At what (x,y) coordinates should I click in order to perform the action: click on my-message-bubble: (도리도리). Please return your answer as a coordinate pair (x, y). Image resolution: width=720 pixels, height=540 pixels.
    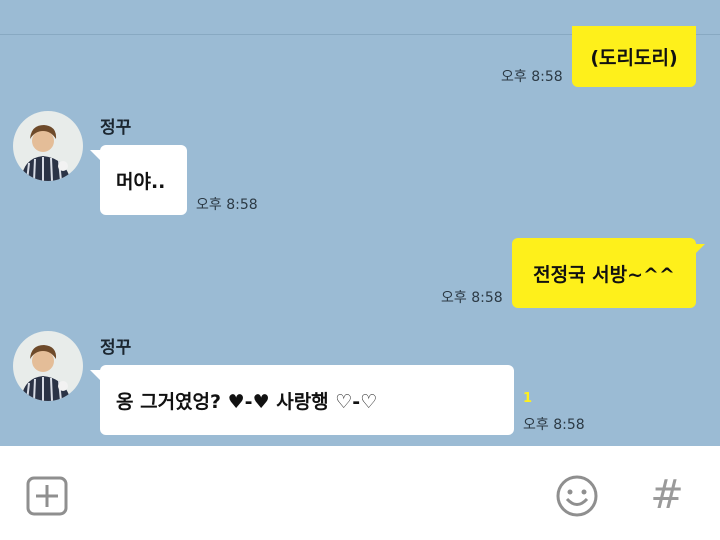
    Looking at the image, I should click on (634, 56).